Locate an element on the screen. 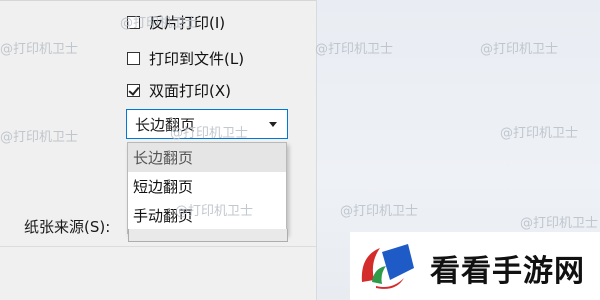 Image resolution: width=600 pixels, height=300 pixels. logo-text: 看看手游网 is located at coordinates (507, 271).